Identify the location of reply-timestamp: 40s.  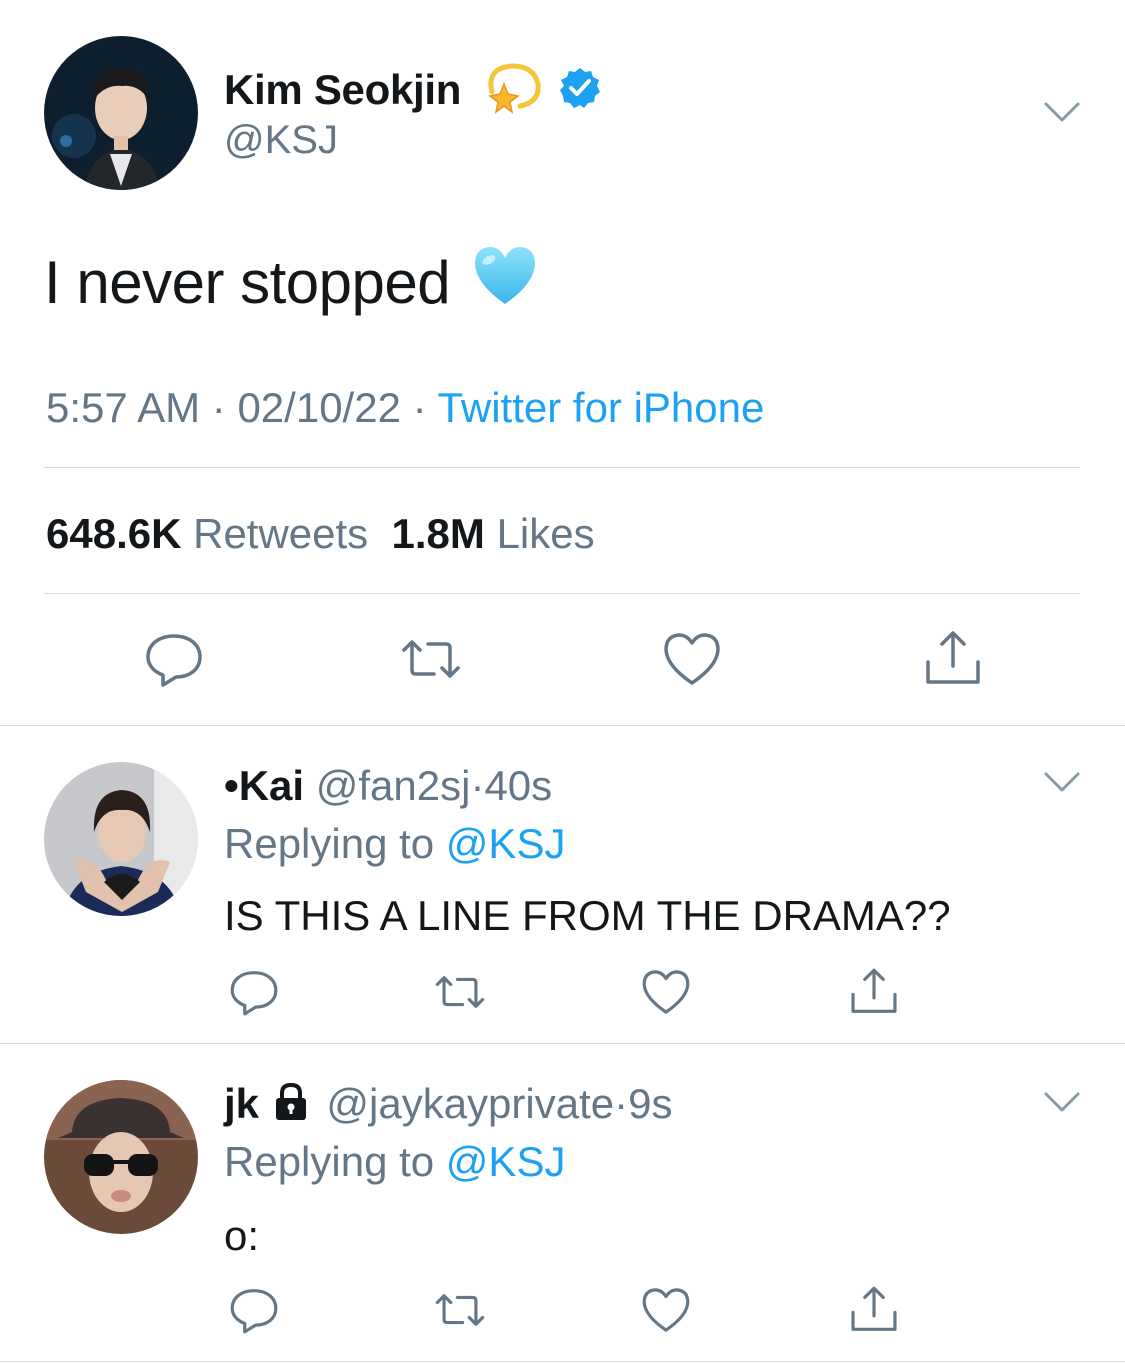
(518, 785).